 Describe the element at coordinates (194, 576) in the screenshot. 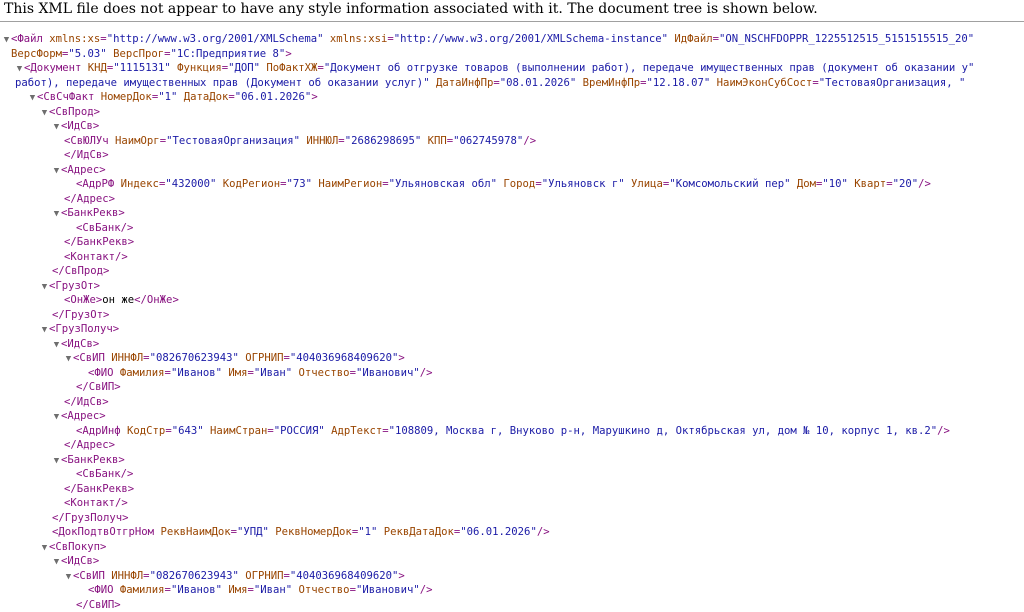

I see `xml-attr-value: "082670623943"` at that location.